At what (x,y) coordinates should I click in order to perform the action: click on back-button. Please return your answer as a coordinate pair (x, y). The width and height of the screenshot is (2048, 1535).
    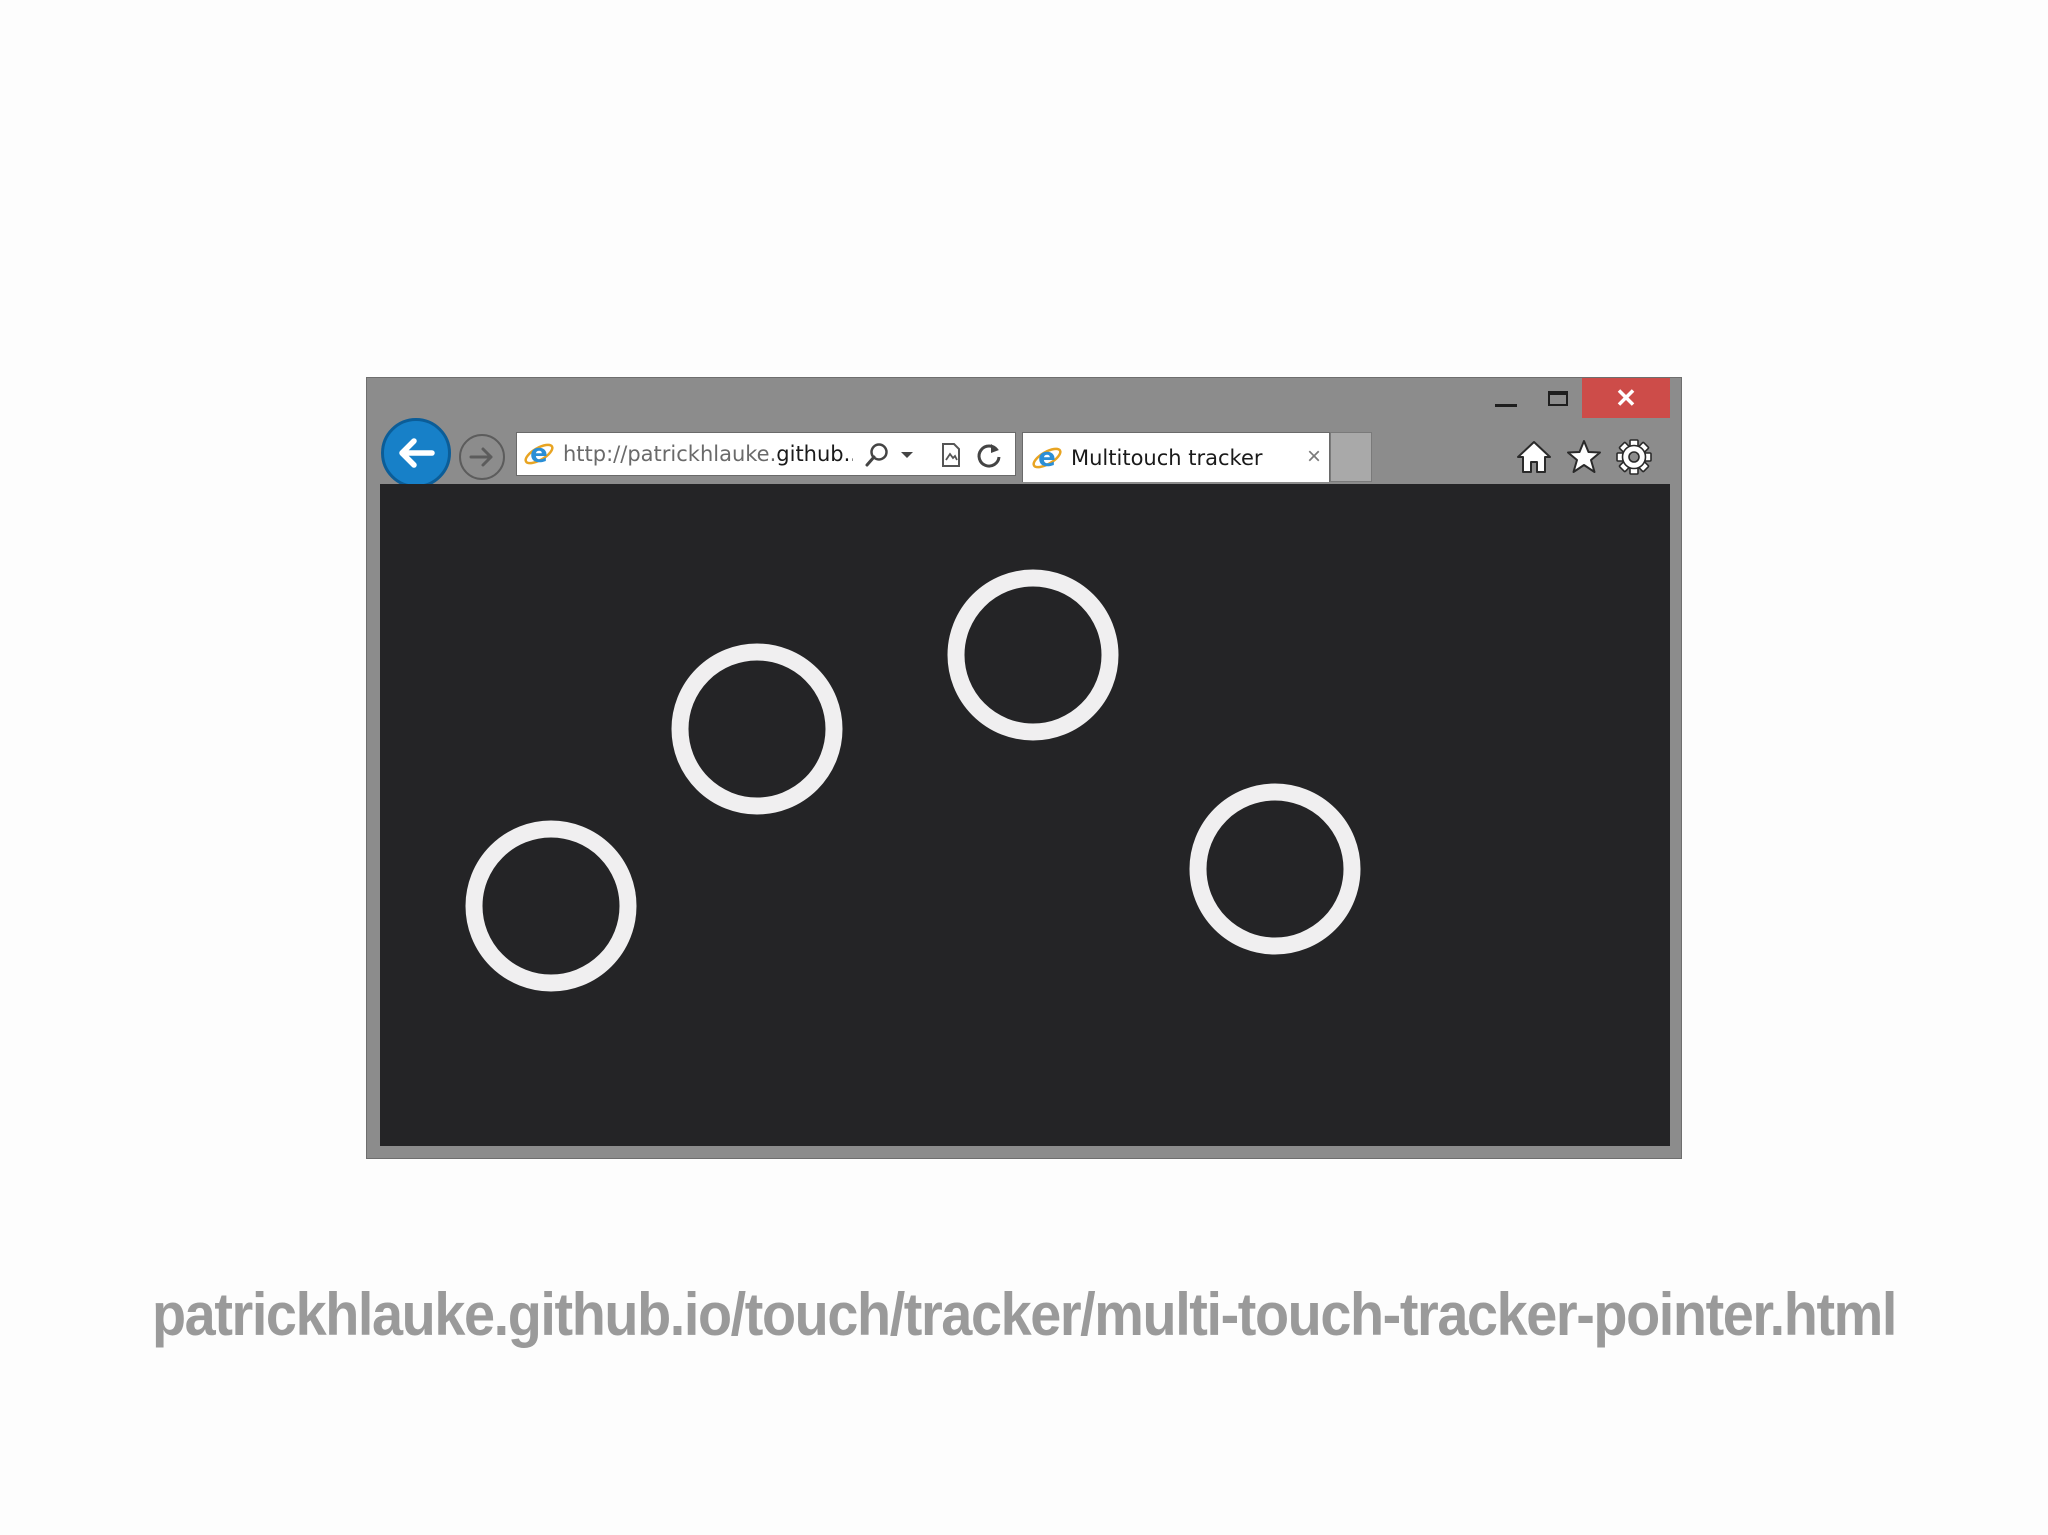
    Looking at the image, I should click on (416, 453).